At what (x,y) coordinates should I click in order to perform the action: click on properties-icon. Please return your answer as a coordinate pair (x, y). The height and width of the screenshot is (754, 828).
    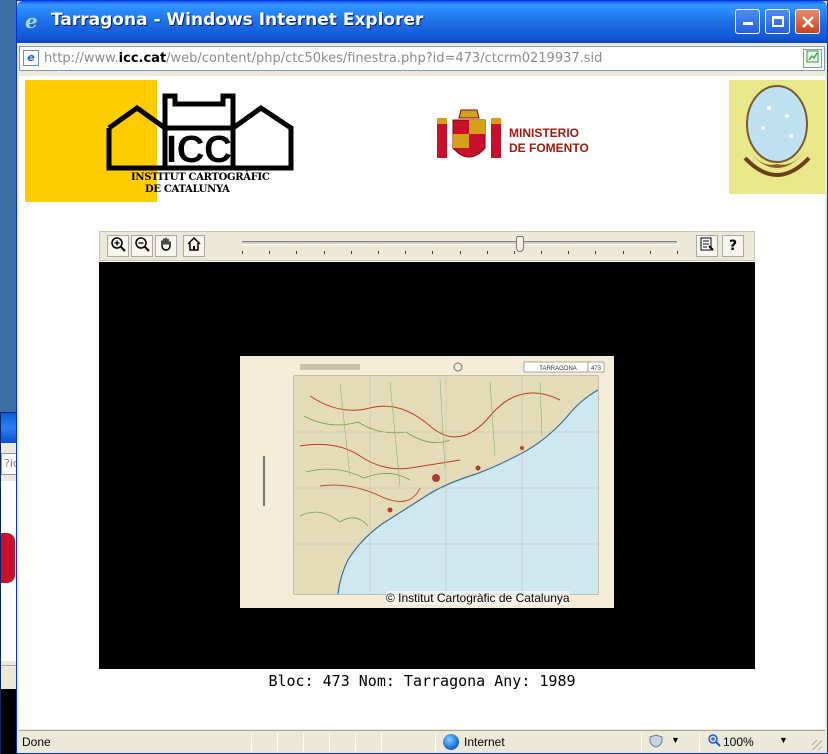
    Looking at the image, I should click on (707, 244).